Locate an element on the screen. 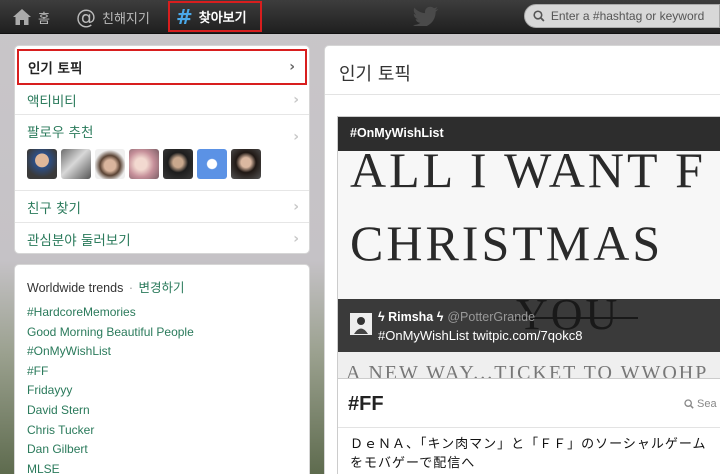 This screenshot has height=474, width=720. suggested-avatars is located at coordinates (168, 164).